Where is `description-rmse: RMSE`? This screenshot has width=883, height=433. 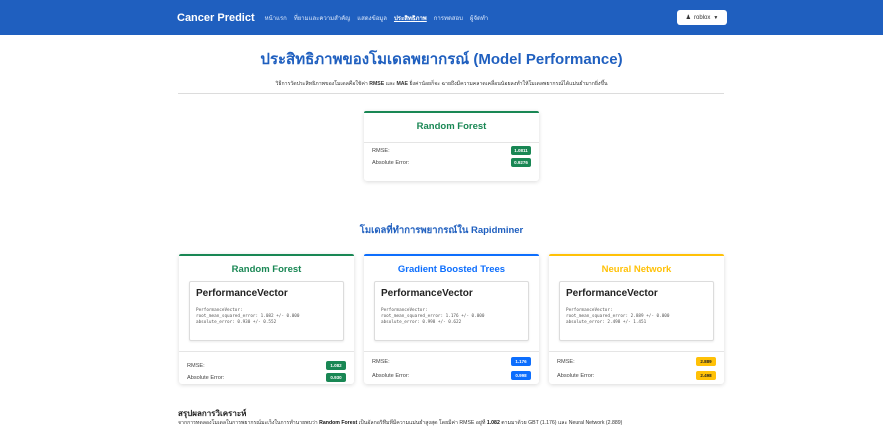
description-rmse: RMSE is located at coordinates (377, 84).